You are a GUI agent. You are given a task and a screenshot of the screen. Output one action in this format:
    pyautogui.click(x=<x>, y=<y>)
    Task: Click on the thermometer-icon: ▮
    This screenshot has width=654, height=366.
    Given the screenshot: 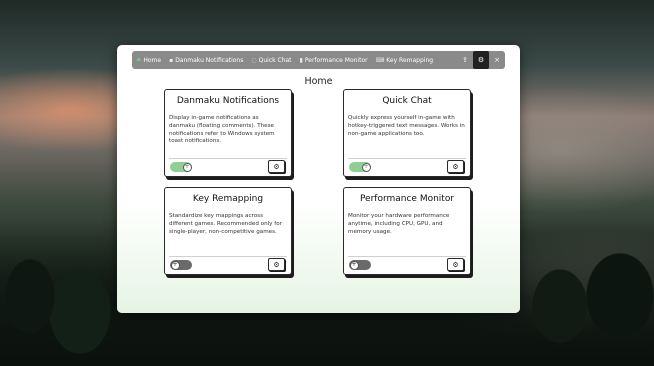 What is the action you would take?
    pyautogui.click(x=301, y=60)
    